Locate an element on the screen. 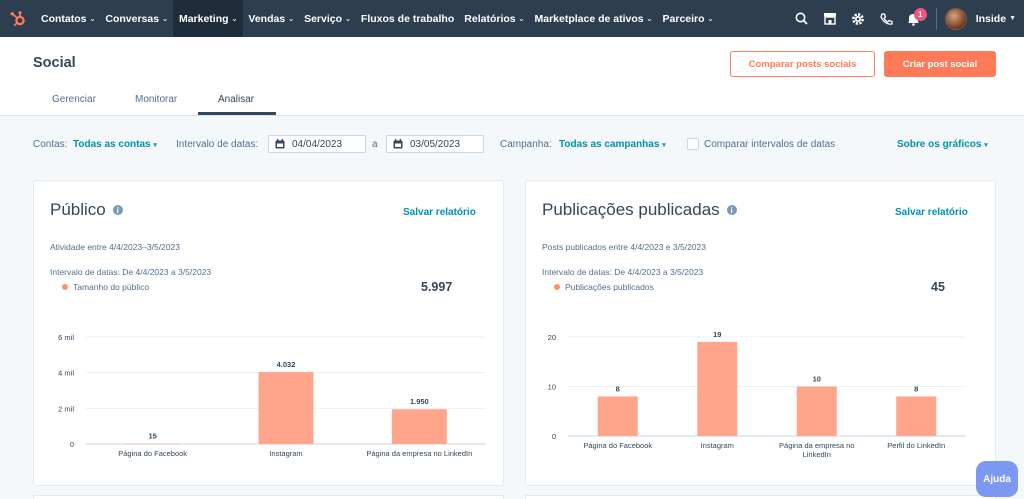 The width and height of the screenshot is (1024, 499). category-label: Página da empresa no is located at coordinates (816, 445).